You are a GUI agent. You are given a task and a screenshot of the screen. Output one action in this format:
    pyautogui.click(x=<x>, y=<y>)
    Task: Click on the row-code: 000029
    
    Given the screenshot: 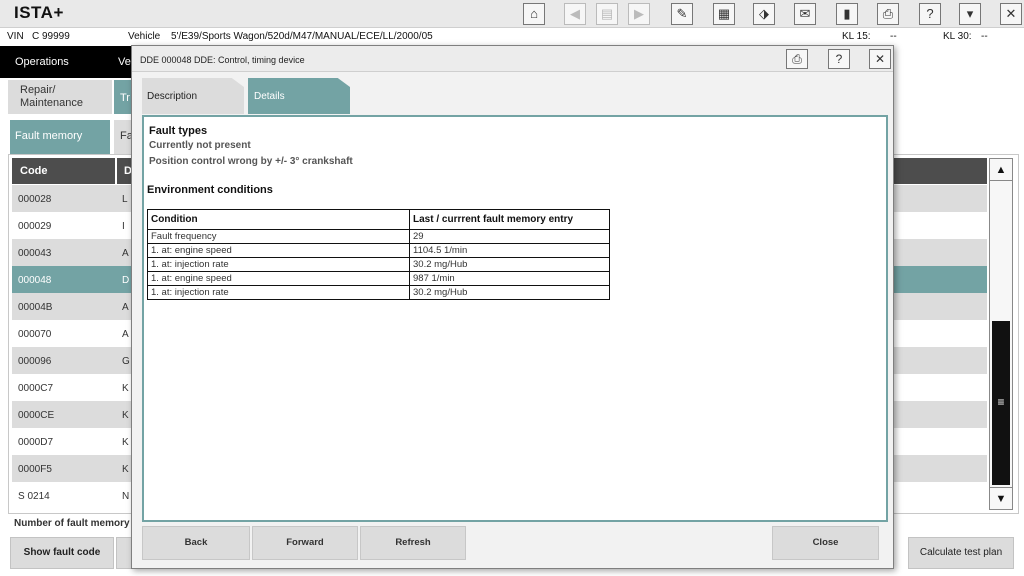 What is the action you would take?
    pyautogui.click(x=35, y=226)
    